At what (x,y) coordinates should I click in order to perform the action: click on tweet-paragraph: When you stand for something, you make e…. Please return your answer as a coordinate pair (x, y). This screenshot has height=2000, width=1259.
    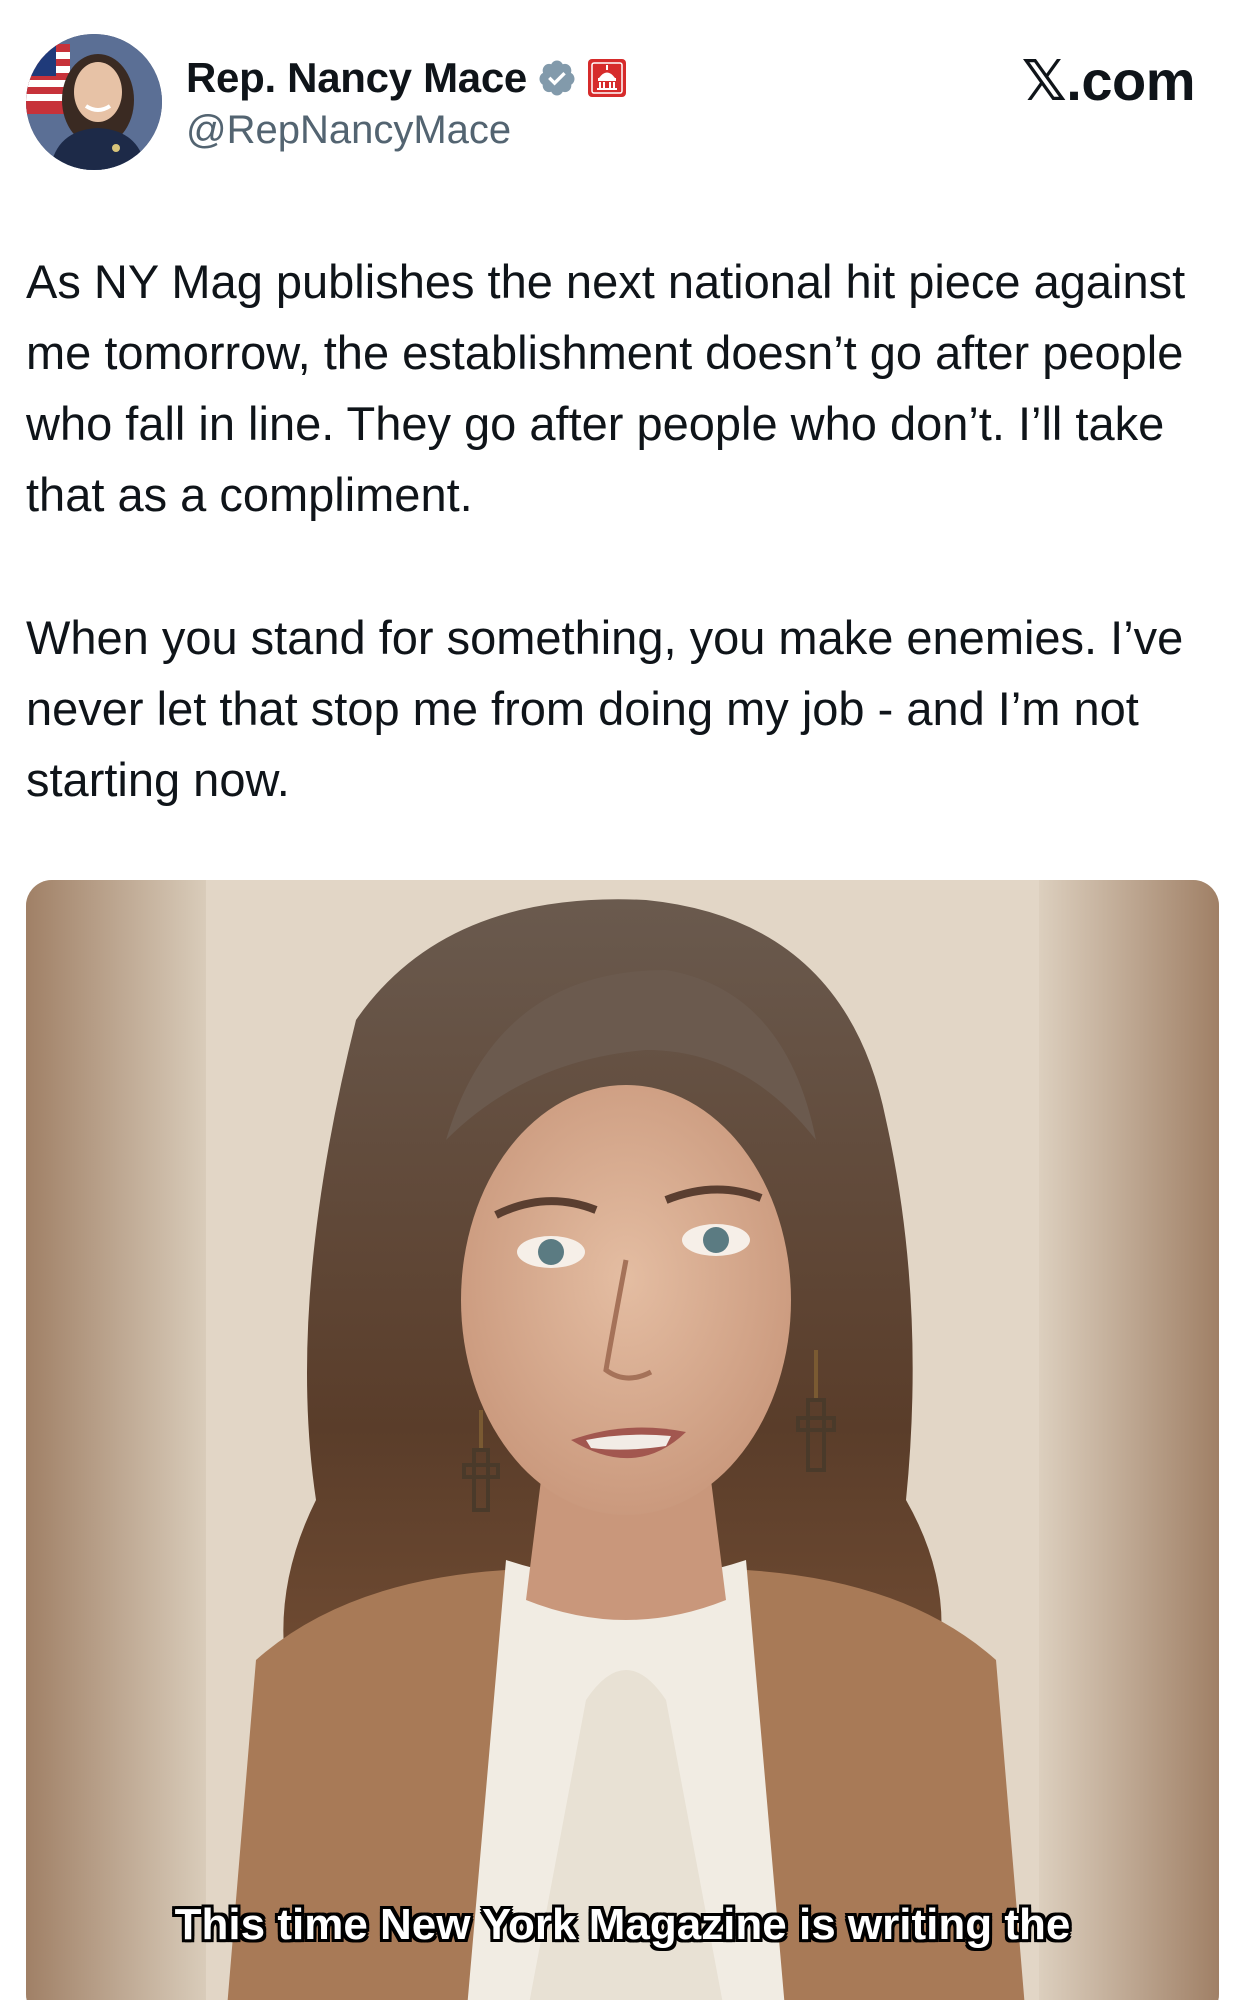
    Looking at the image, I should click on (605, 708).